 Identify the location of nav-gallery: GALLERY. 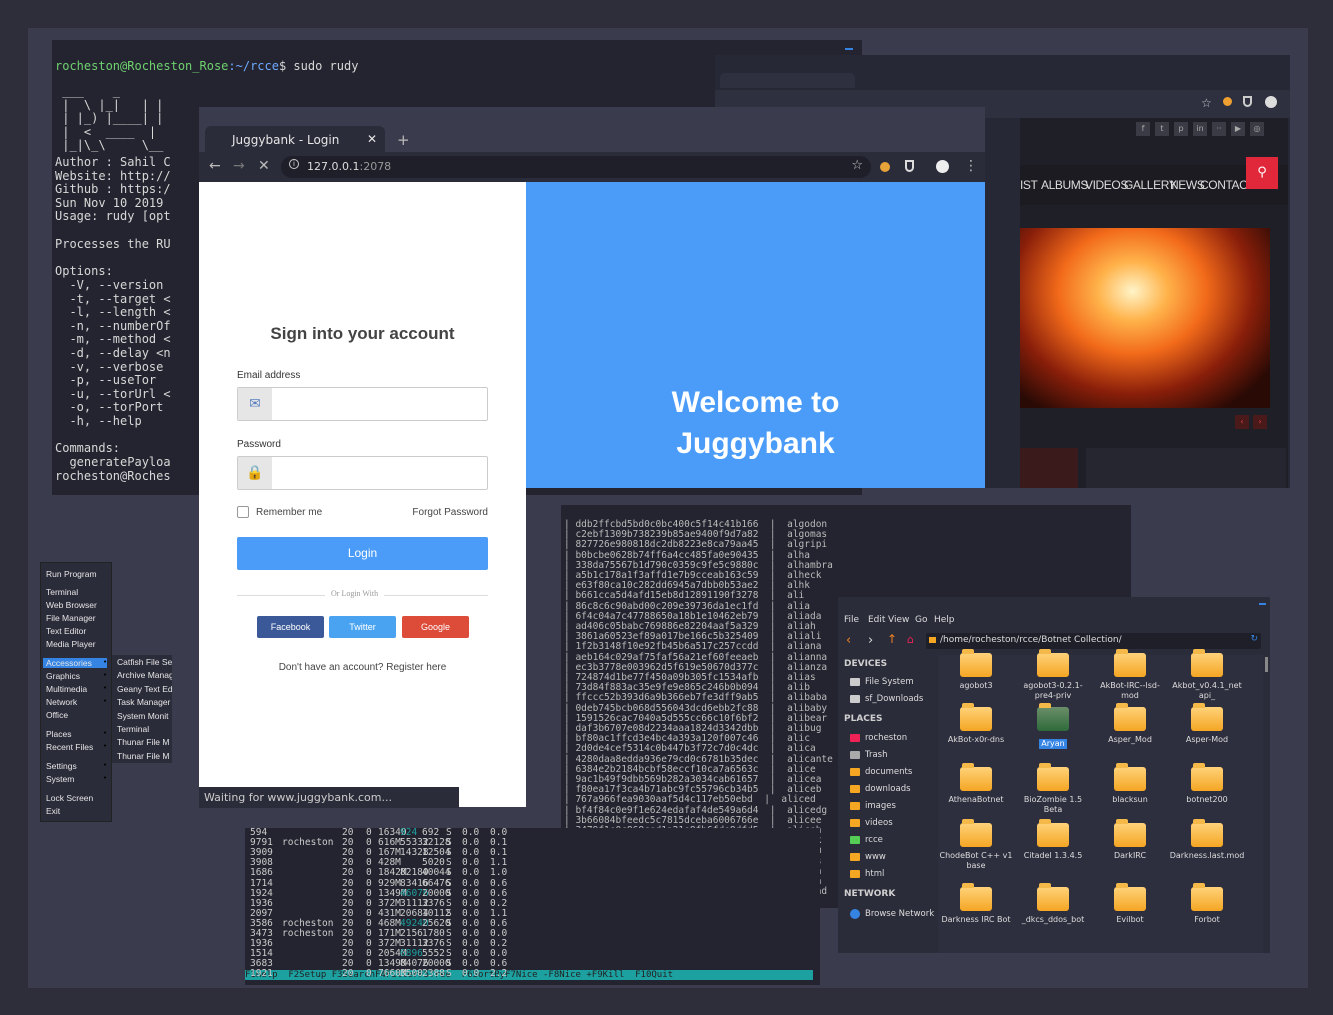
(1150, 185).